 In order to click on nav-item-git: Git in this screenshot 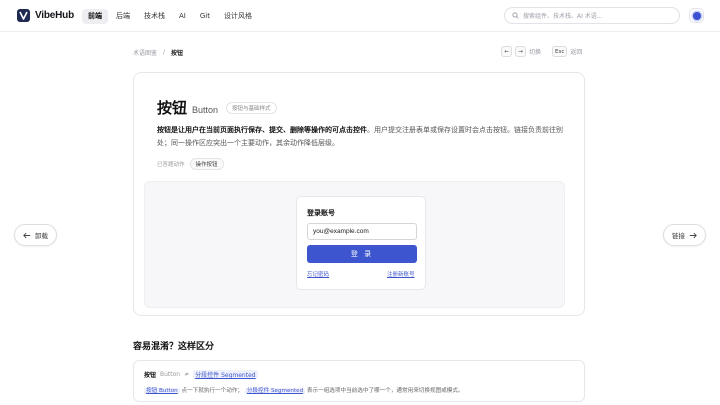, I will do `click(205, 16)`.